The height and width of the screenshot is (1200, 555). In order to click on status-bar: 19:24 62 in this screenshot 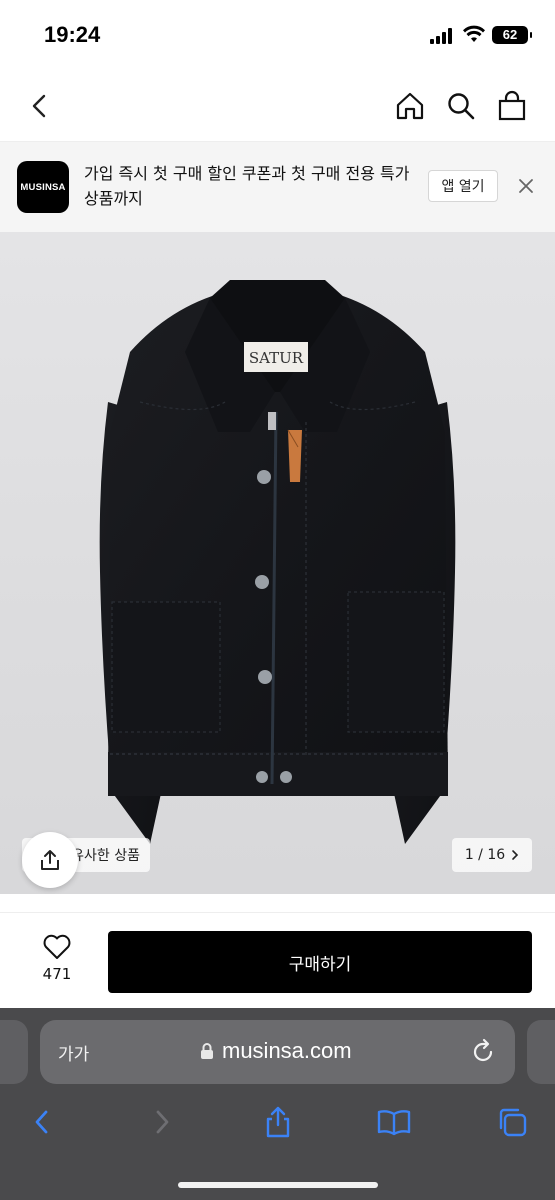, I will do `click(277, 35)`.